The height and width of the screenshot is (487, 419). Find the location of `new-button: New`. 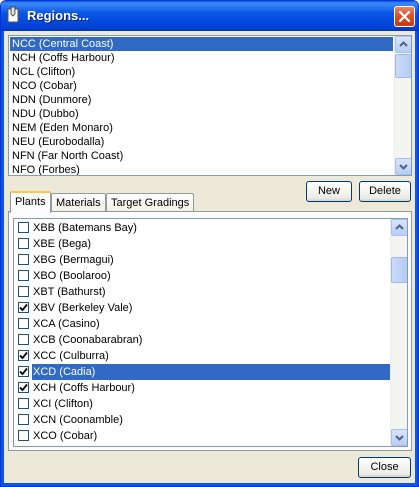

new-button: New is located at coordinates (329, 191).